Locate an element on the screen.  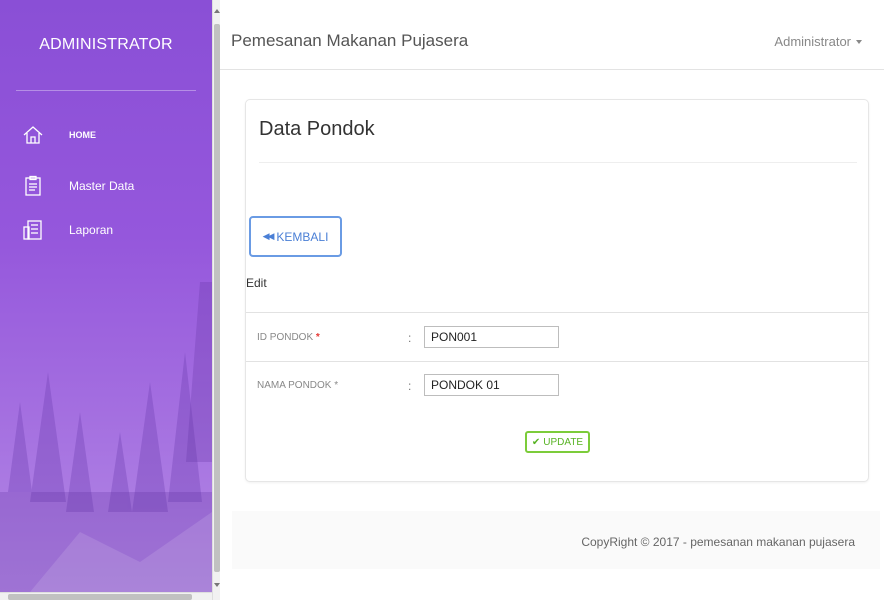
home-icon is located at coordinates (33, 135).